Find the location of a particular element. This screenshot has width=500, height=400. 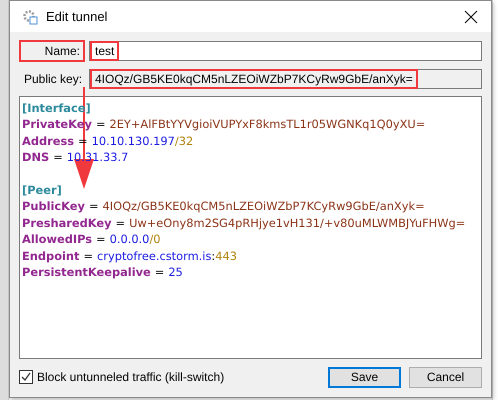

config-key: PresharedKey is located at coordinates (67, 223).